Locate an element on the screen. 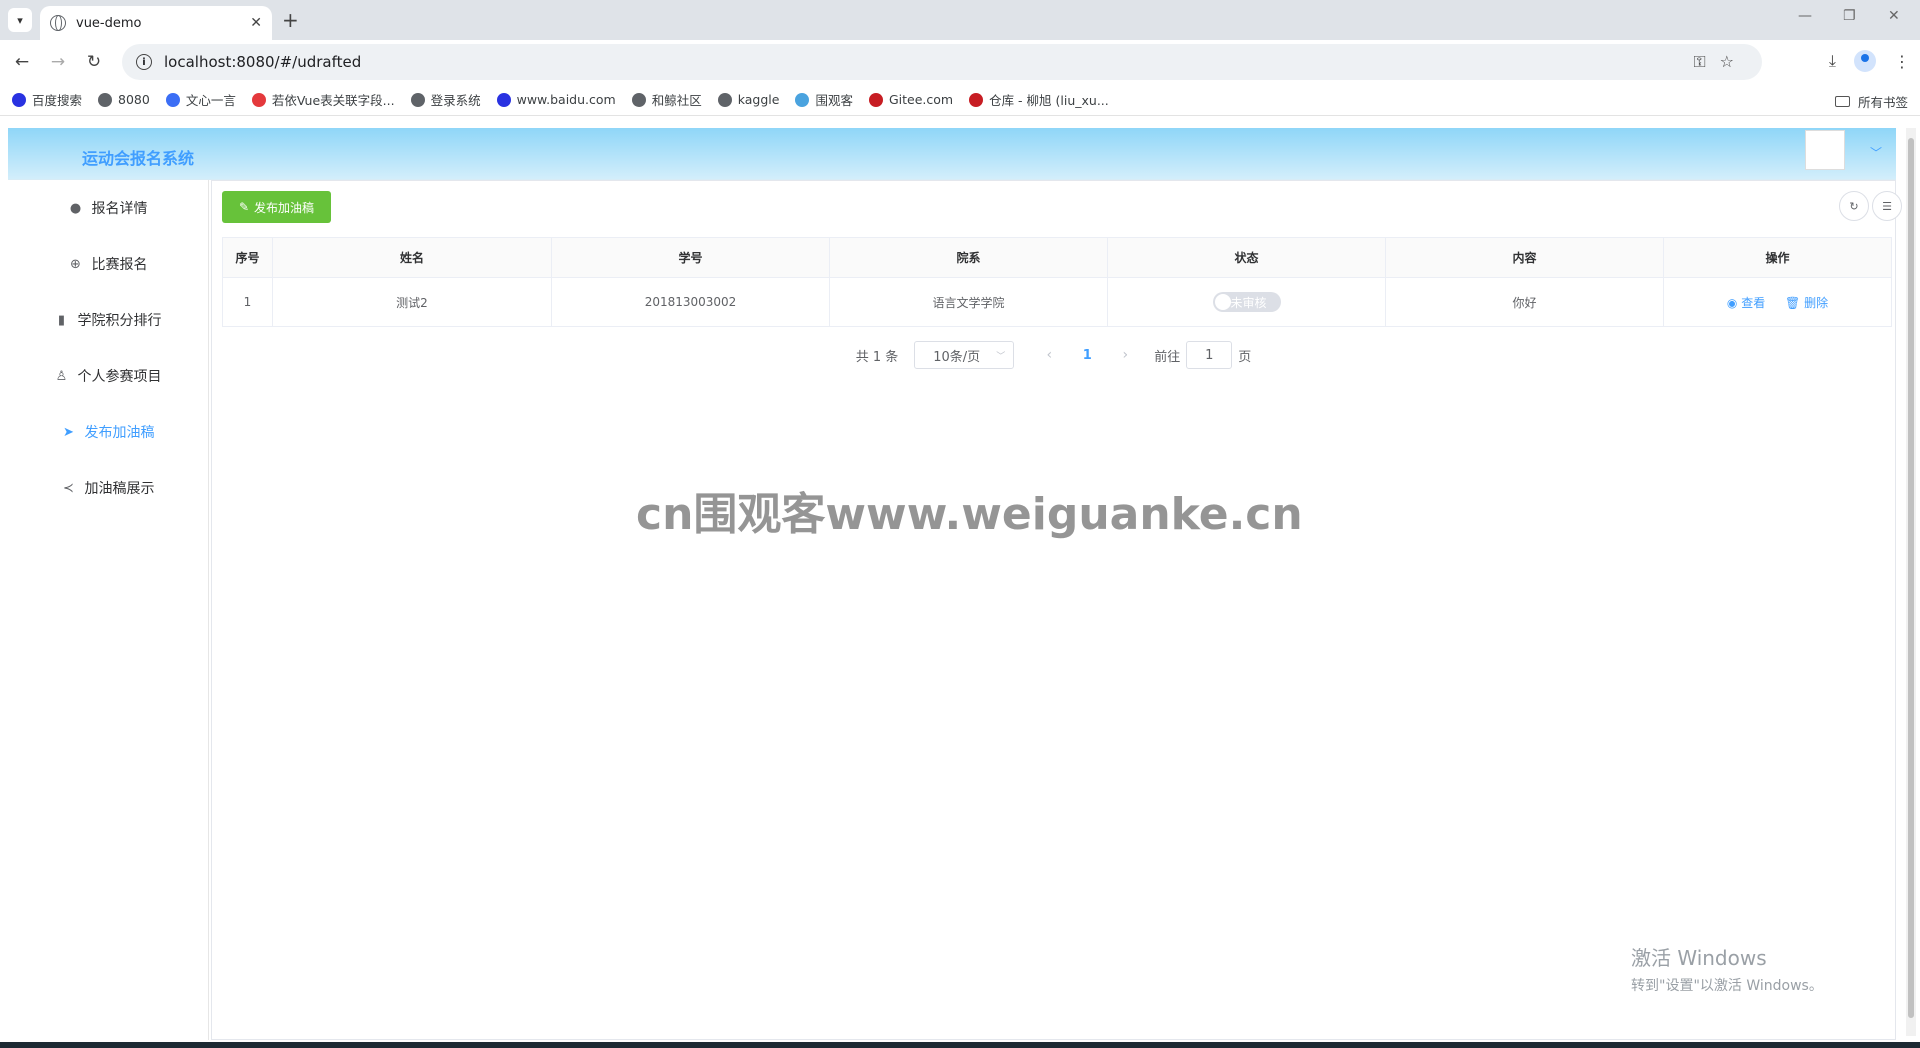 The width and height of the screenshot is (1920, 1048). sliders-icon: ☰ is located at coordinates (1887, 206).